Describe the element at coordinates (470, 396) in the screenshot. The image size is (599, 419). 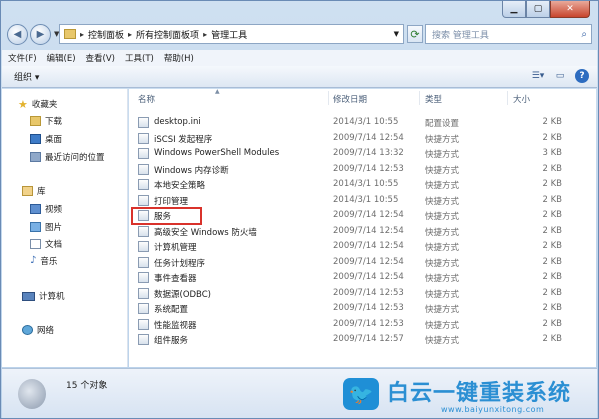
I see `watermark: 🐦 白云一键重装系统 www.baiyunxitong.com` at that location.